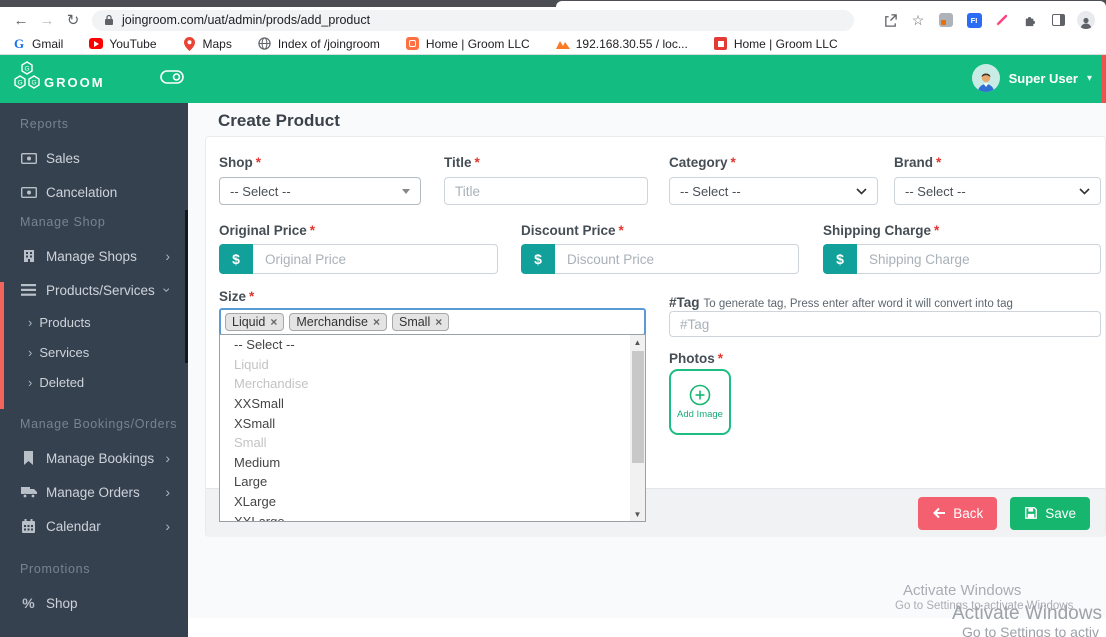  I want to click on extensions-puzzle-icon, so click(1030, 20).